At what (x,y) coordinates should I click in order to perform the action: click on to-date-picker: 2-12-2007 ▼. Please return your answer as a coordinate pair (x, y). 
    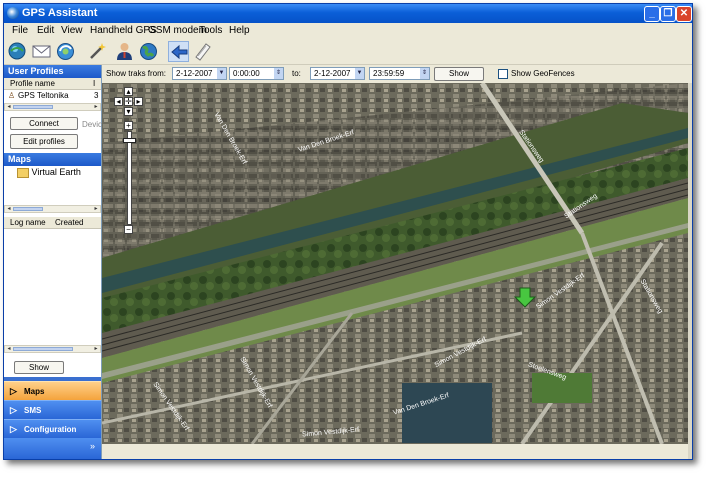
    Looking at the image, I should click on (337, 73).